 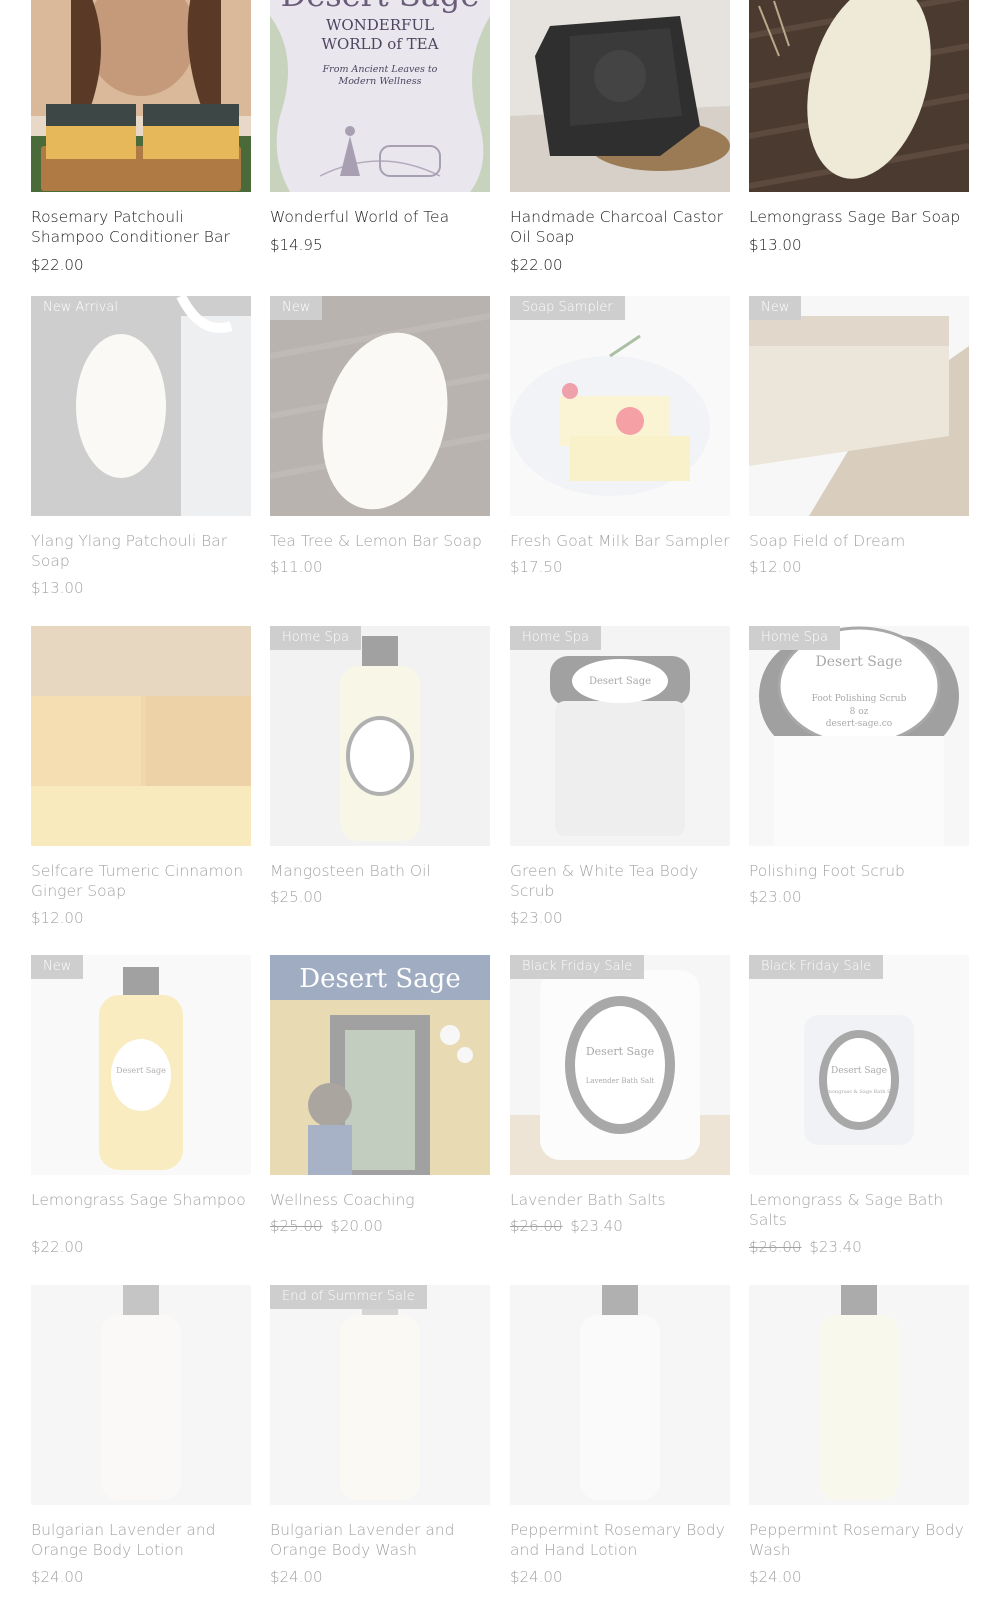 What do you see at coordinates (536, 567) in the screenshot?
I see `product-price: $17.50` at bounding box center [536, 567].